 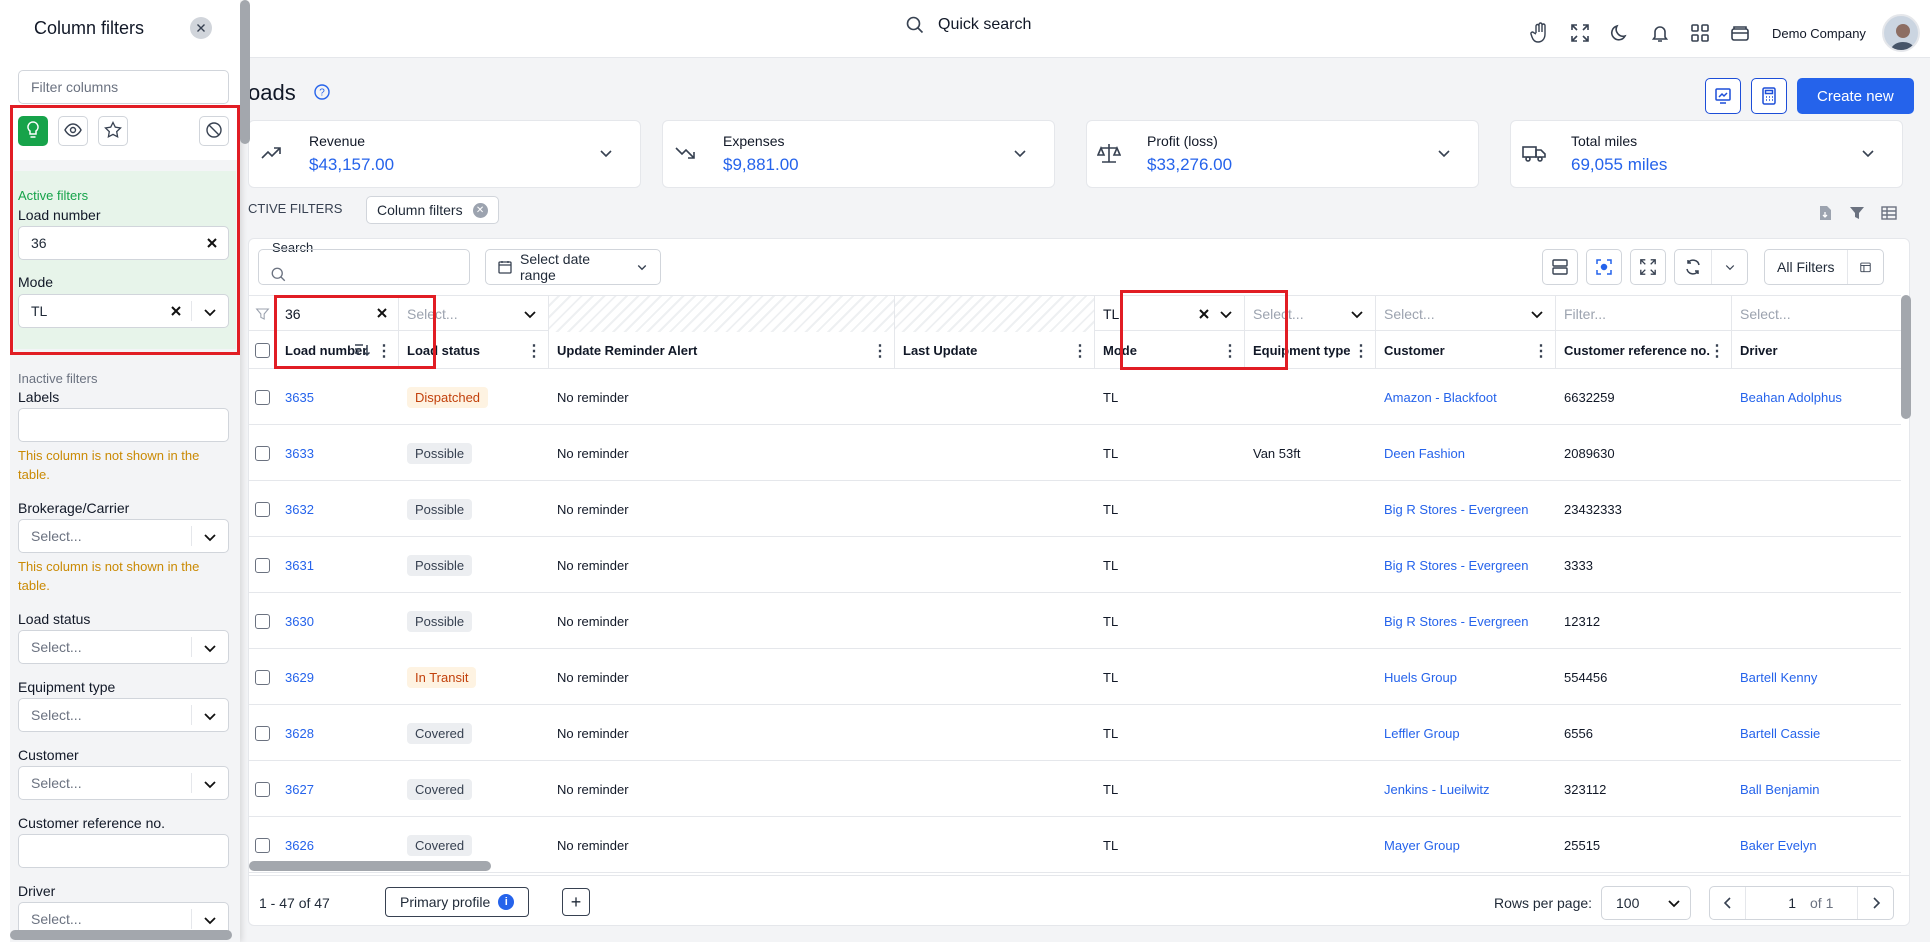 What do you see at coordinates (1282, 154) in the screenshot?
I see `profit-card: Profit (loss) $33,276.00` at bounding box center [1282, 154].